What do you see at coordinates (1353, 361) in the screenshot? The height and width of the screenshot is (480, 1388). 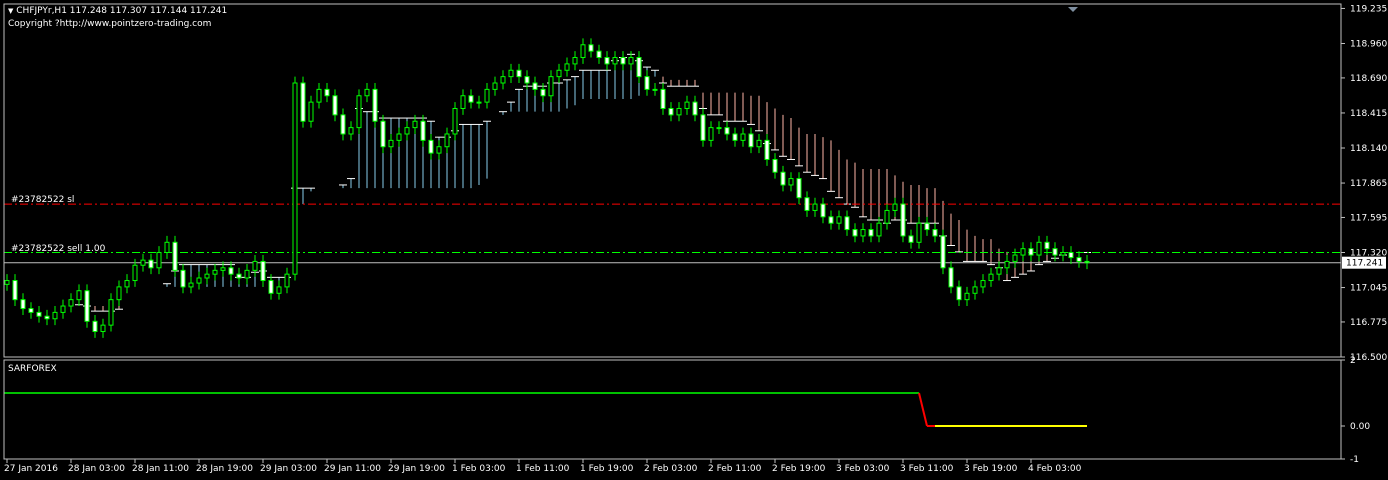 I see `indicator-tick-label: 2` at bounding box center [1353, 361].